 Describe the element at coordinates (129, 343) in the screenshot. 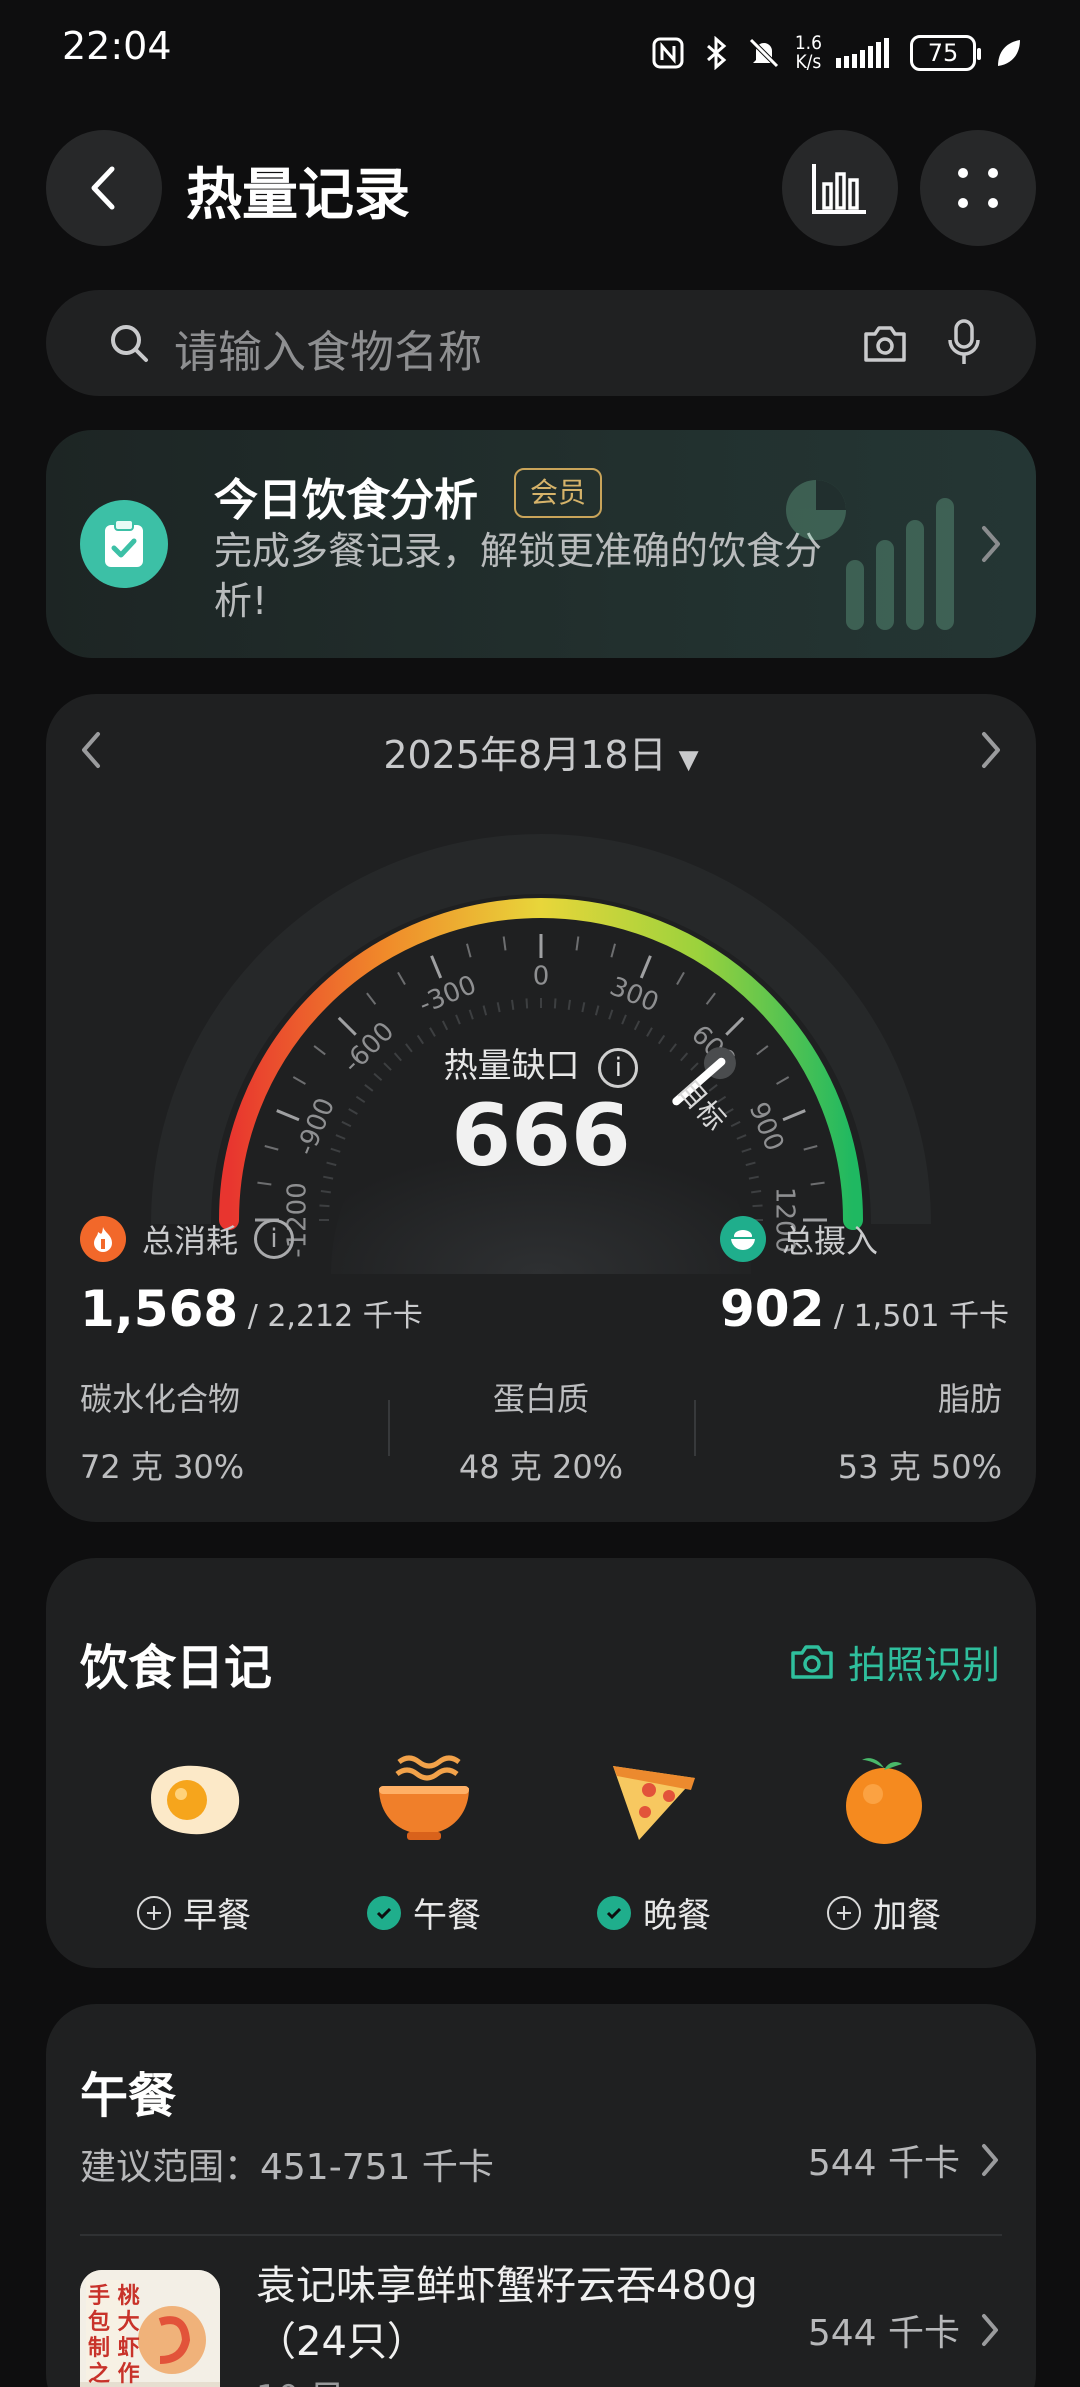

I see `search-icon` at that location.